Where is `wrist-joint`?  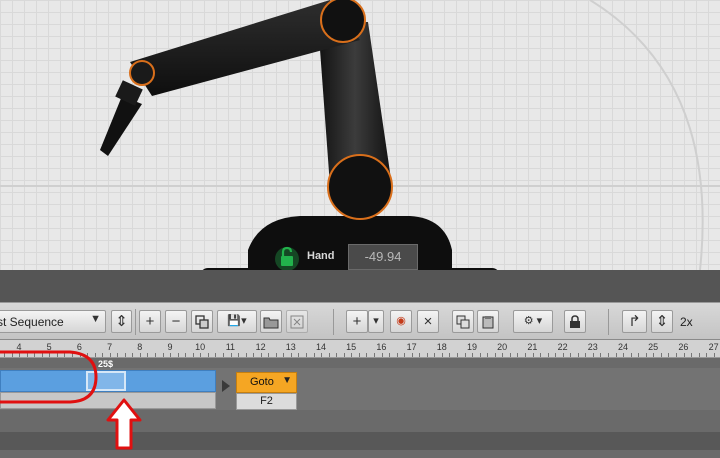
wrist-joint is located at coordinates (142, 73).